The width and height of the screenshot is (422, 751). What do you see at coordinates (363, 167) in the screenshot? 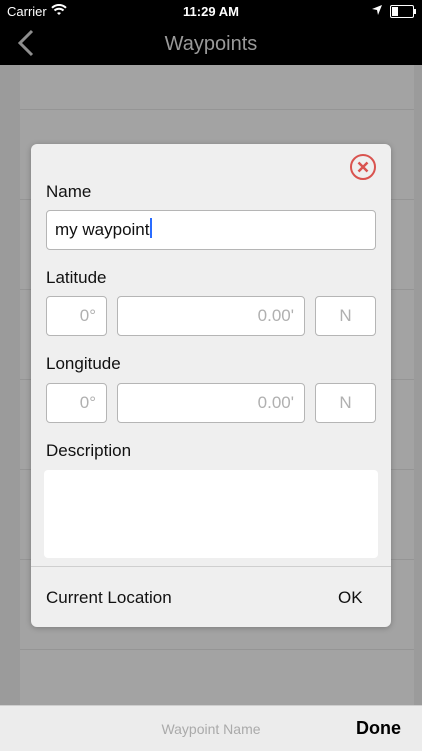
I see `close-icon` at bounding box center [363, 167].